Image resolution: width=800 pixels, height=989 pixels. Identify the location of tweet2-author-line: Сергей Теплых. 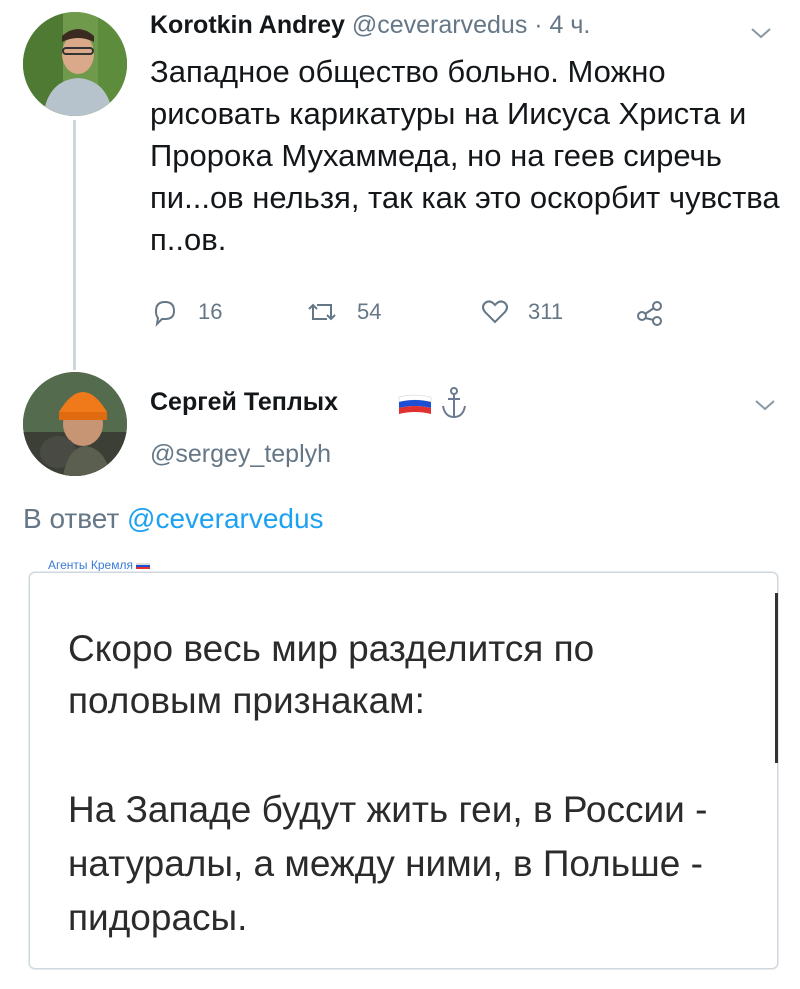
(244, 402).